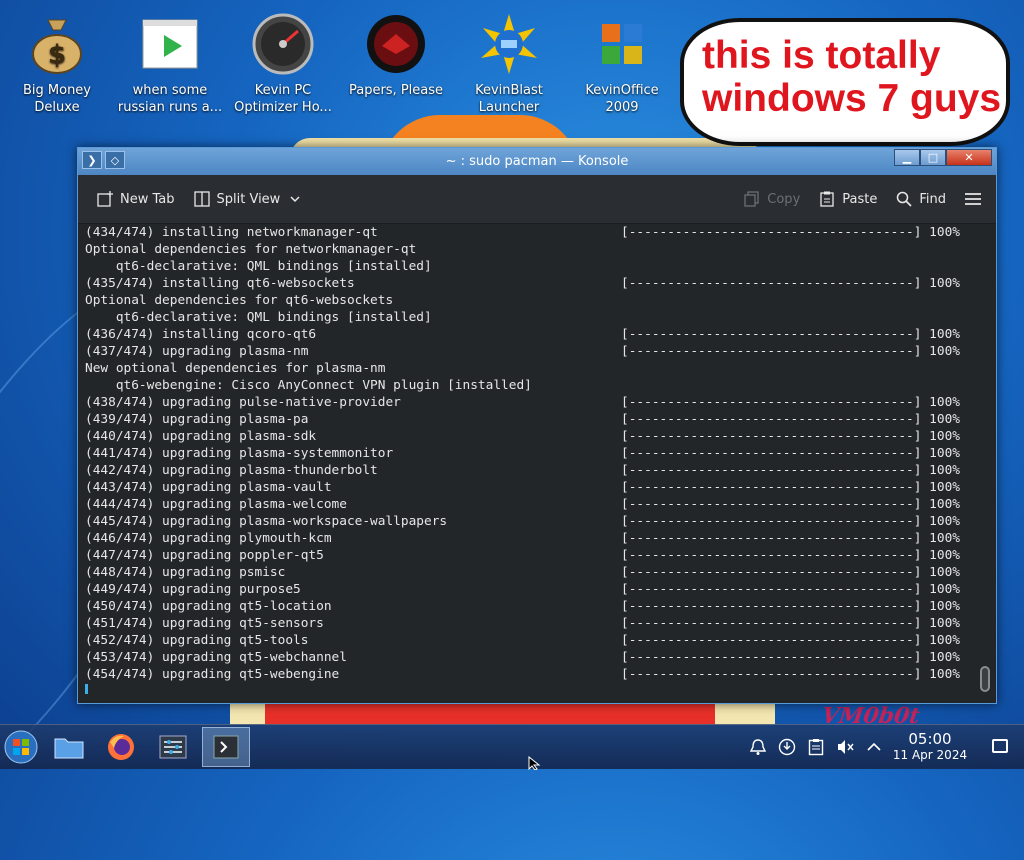 This screenshot has width=1024, height=860. I want to click on expand-tray-icon, so click(874, 747).